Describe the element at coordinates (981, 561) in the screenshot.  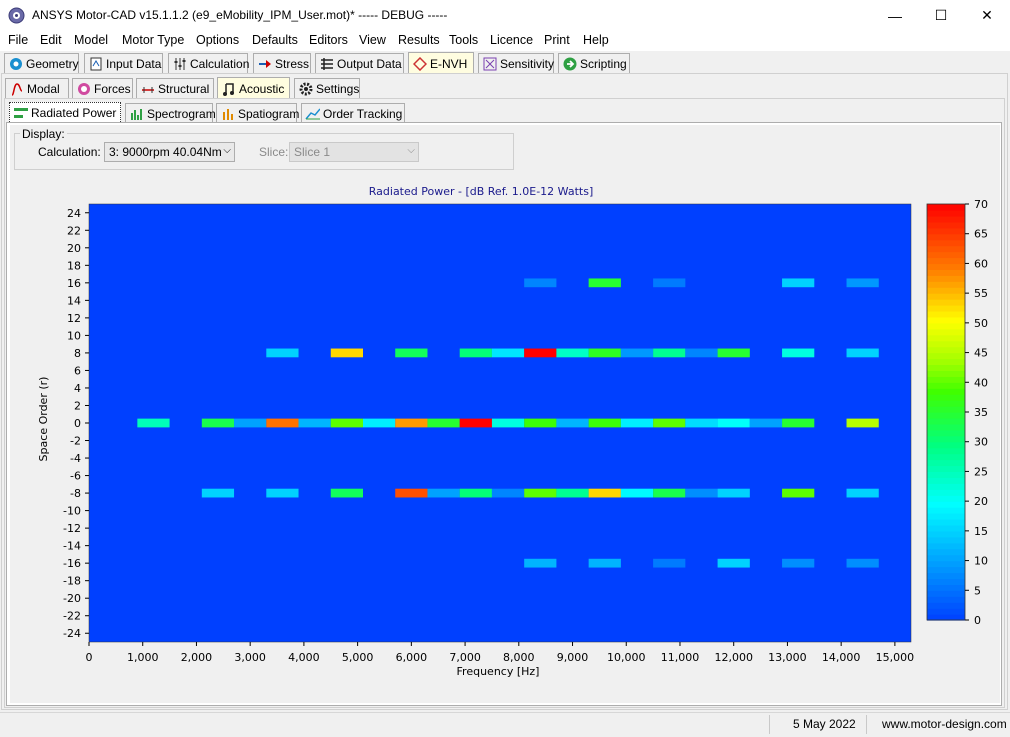
I see `colorbar-tick-label: 10` at that location.